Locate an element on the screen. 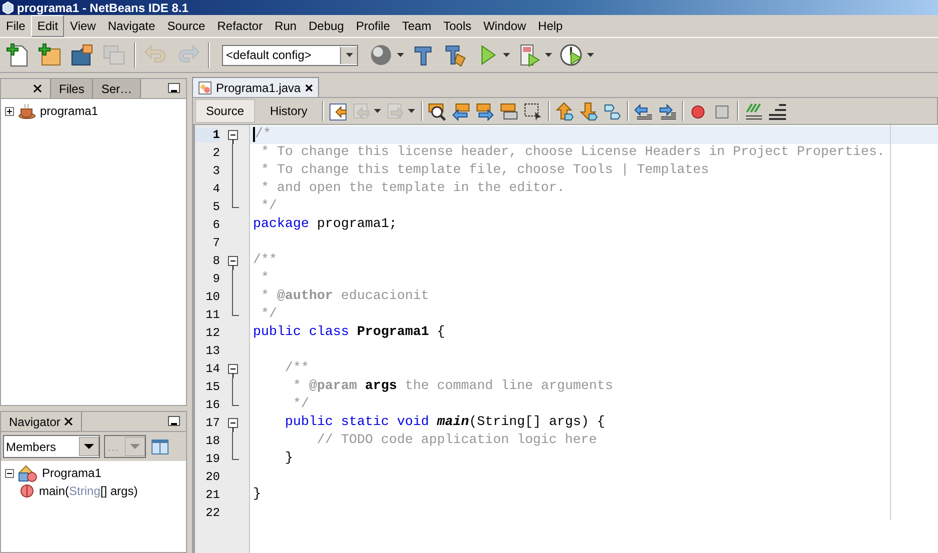 This screenshot has height=553, width=938. view-tab: Source is located at coordinates (225, 111).